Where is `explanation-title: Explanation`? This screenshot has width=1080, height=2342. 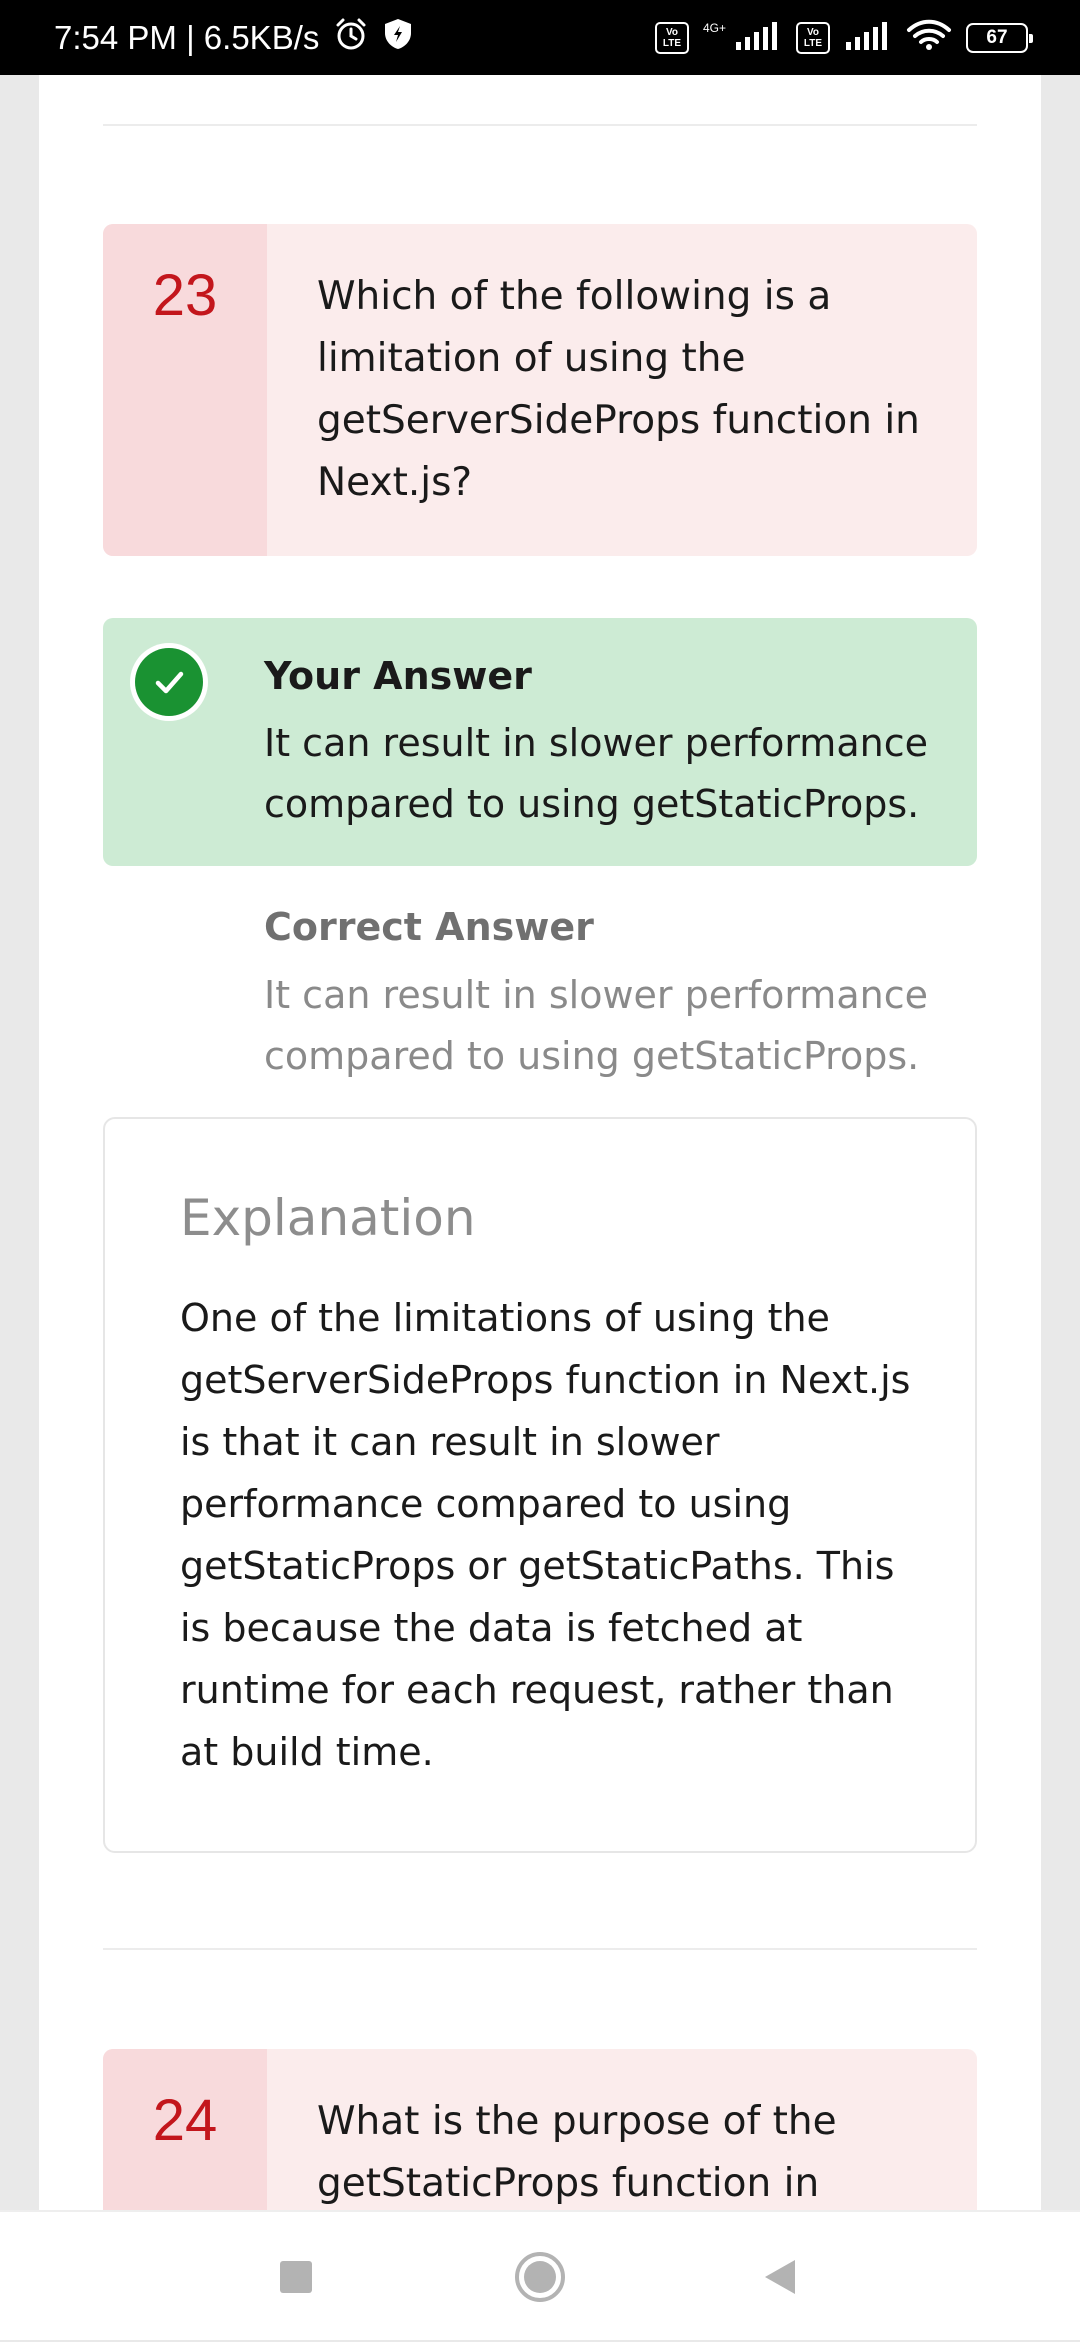 explanation-title: Explanation is located at coordinates (328, 1218).